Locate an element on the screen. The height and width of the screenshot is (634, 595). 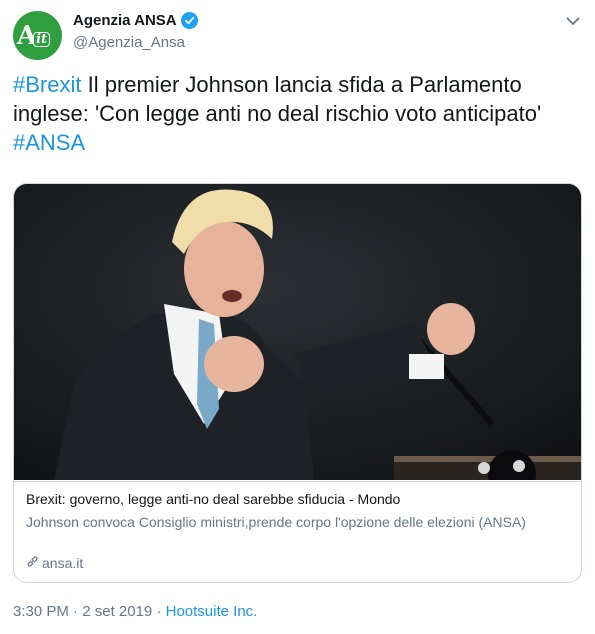
tweet-footer: 3:30 PM · 2 set 2019 · Hootsuite Inc. is located at coordinates (135, 611).